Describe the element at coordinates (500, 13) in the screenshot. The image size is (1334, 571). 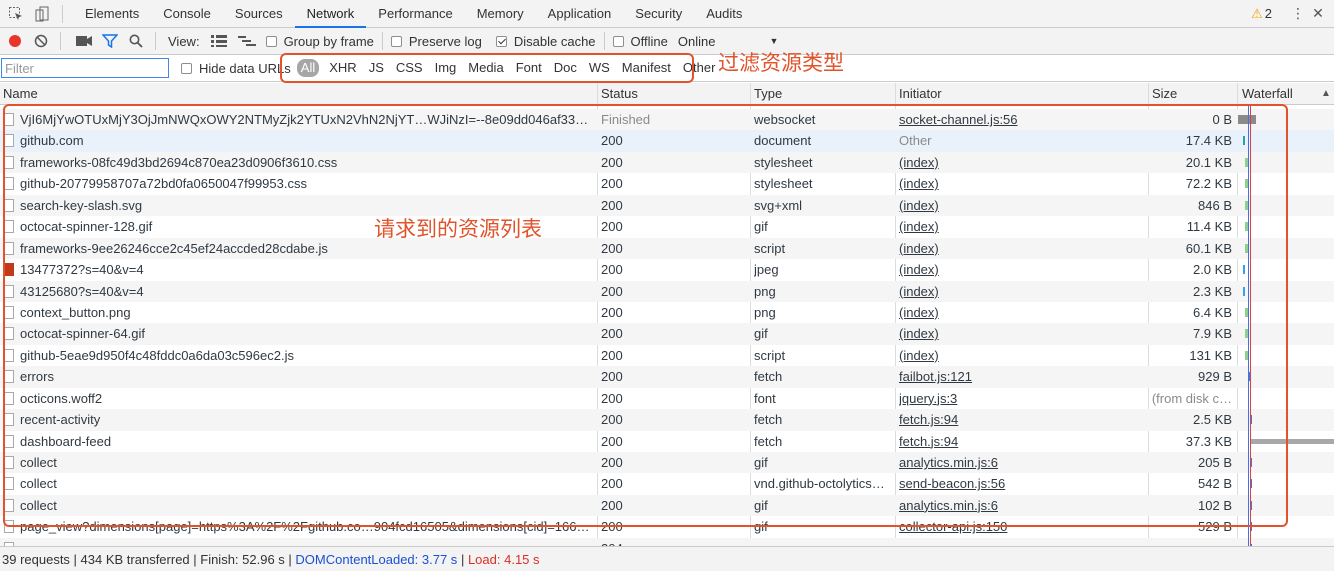
I see `tab-memory: Memory` at that location.